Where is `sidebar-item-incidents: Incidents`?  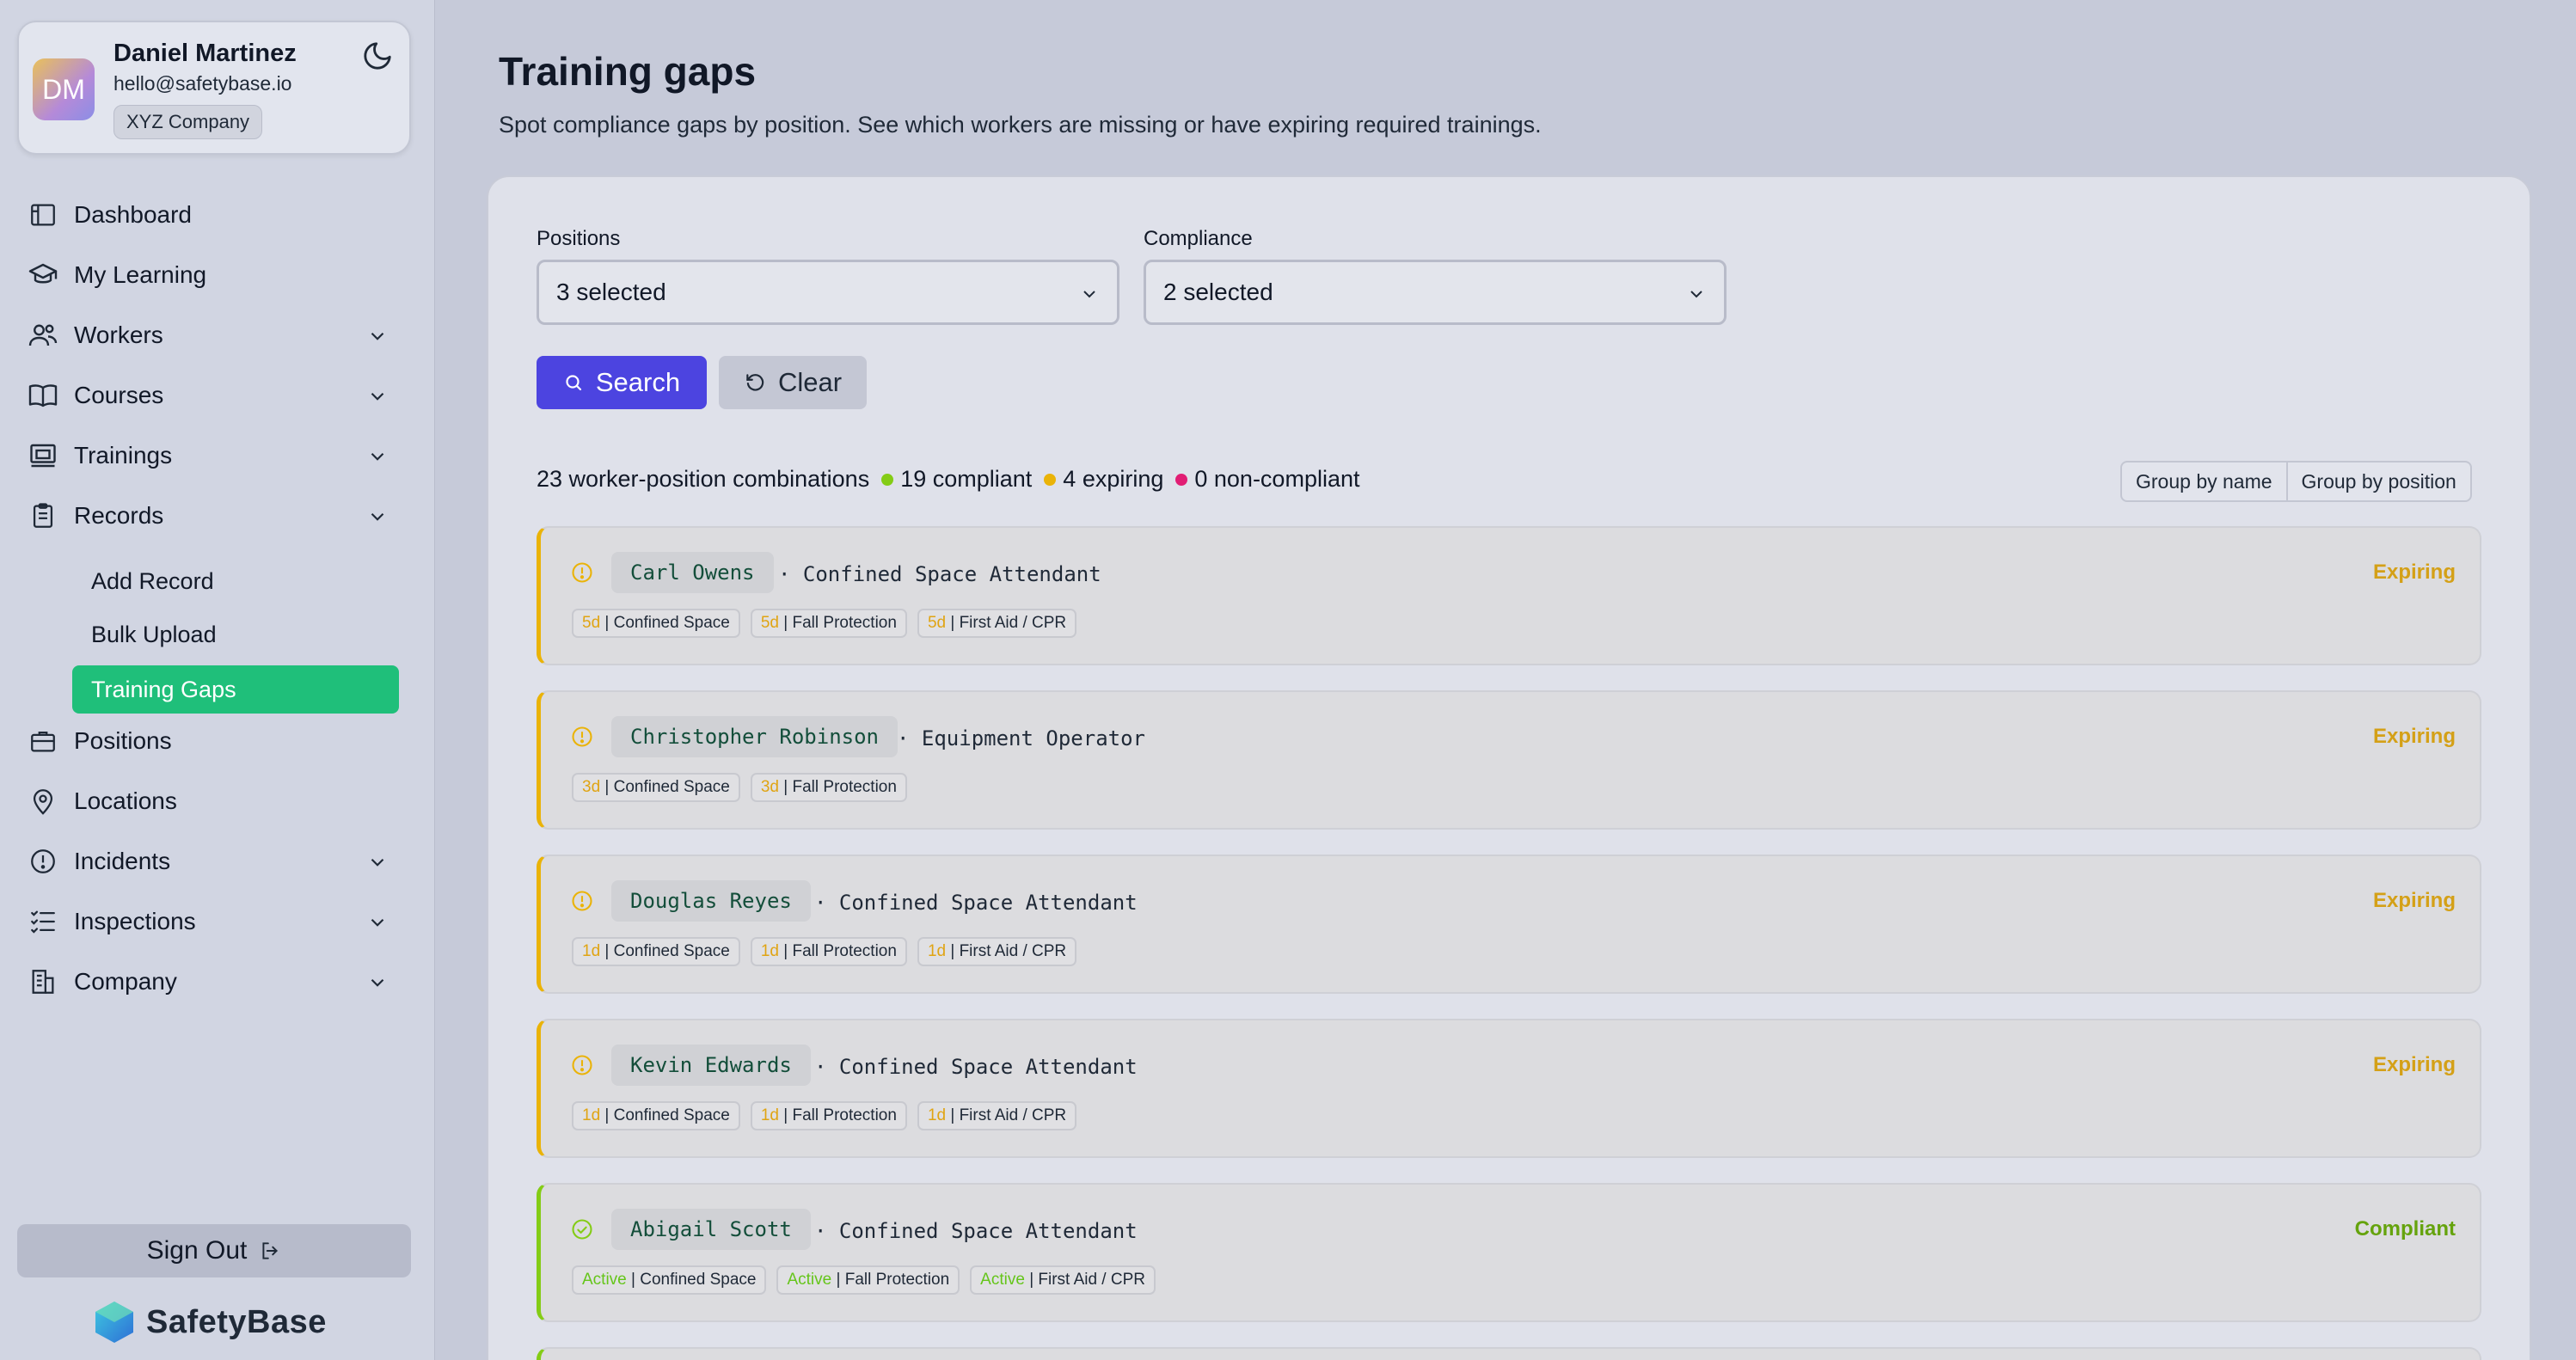 sidebar-item-incidents: Incidents is located at coordinates (215, 861).